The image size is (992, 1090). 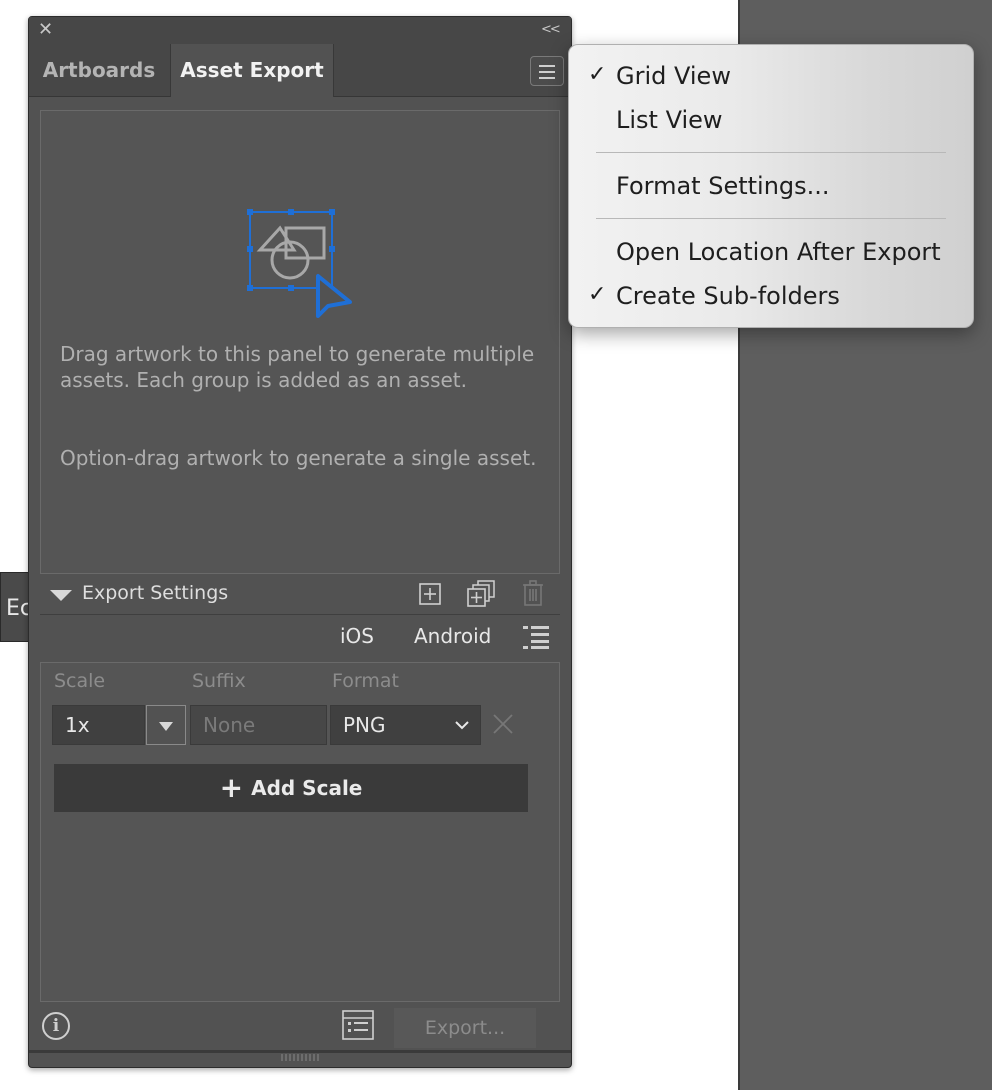 I want to click on add-asset-icon, so click(x=430, y=594).